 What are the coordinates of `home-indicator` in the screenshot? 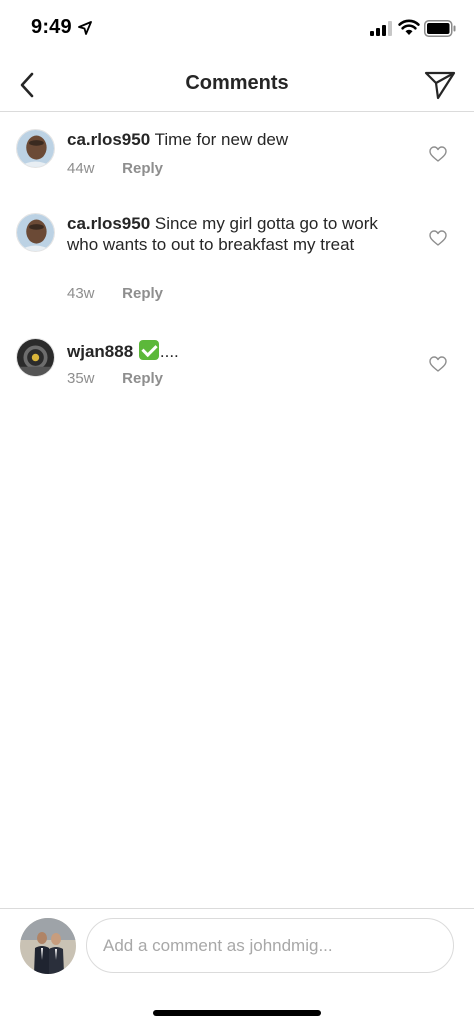 It's located at (237, 1013).